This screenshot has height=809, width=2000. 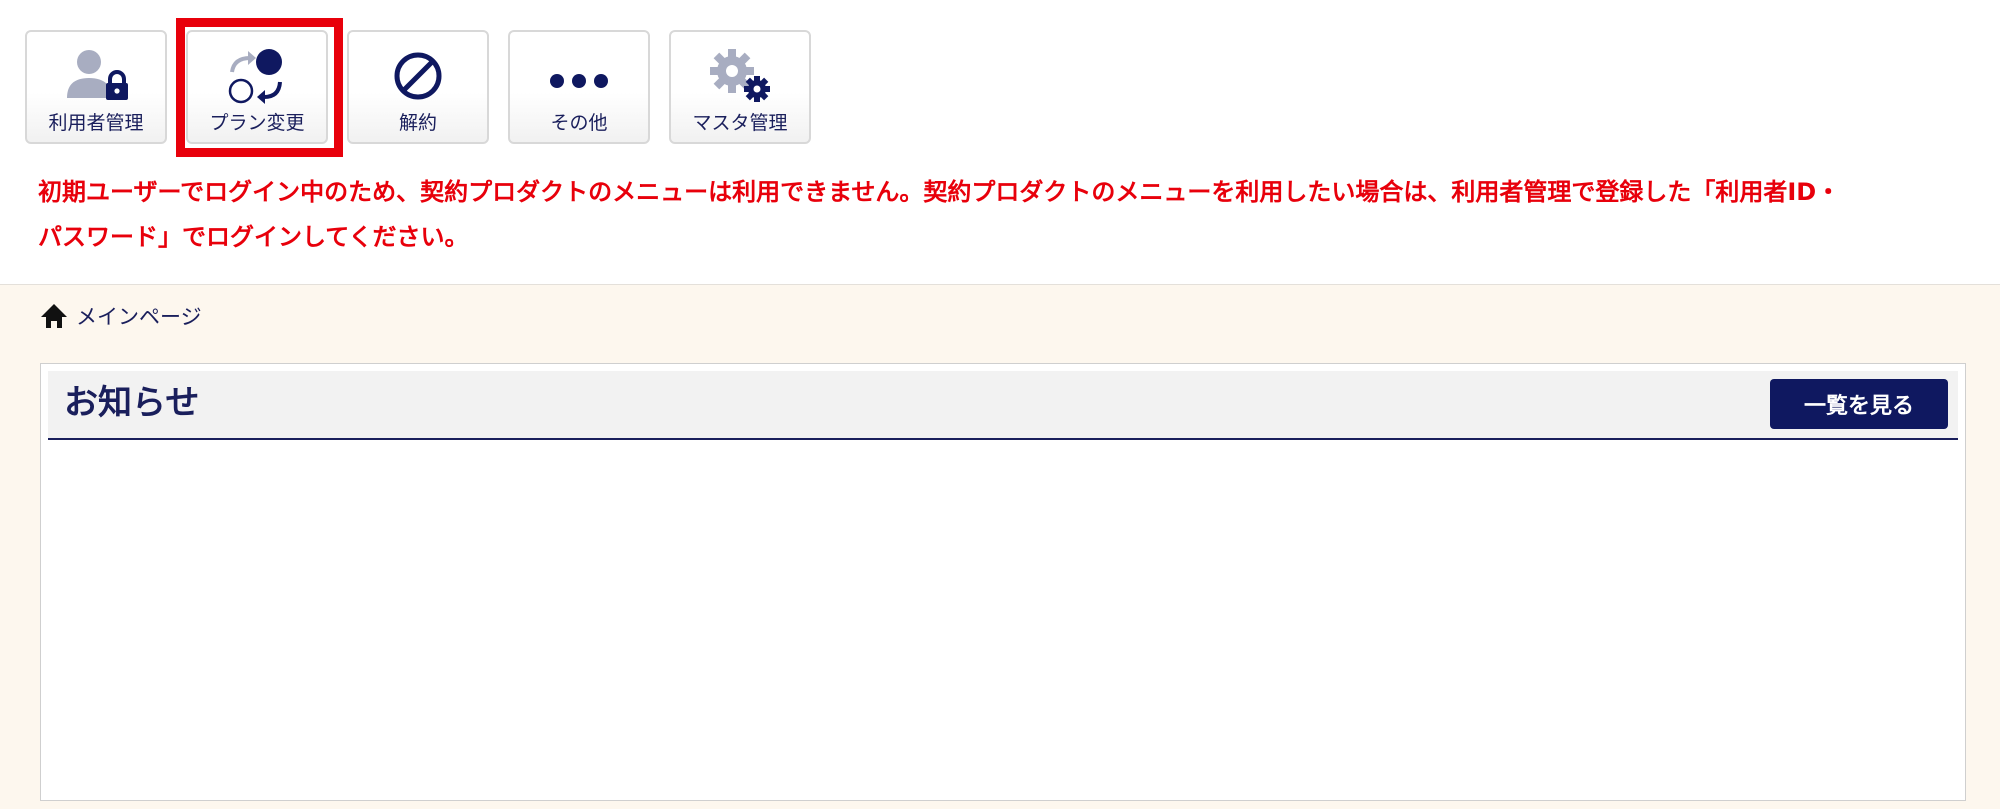 What do you see at coordinates (1859, 404) in the screenshot?
I see `view-all-button: 一覧を見る` at bounding box center [1859, 404].